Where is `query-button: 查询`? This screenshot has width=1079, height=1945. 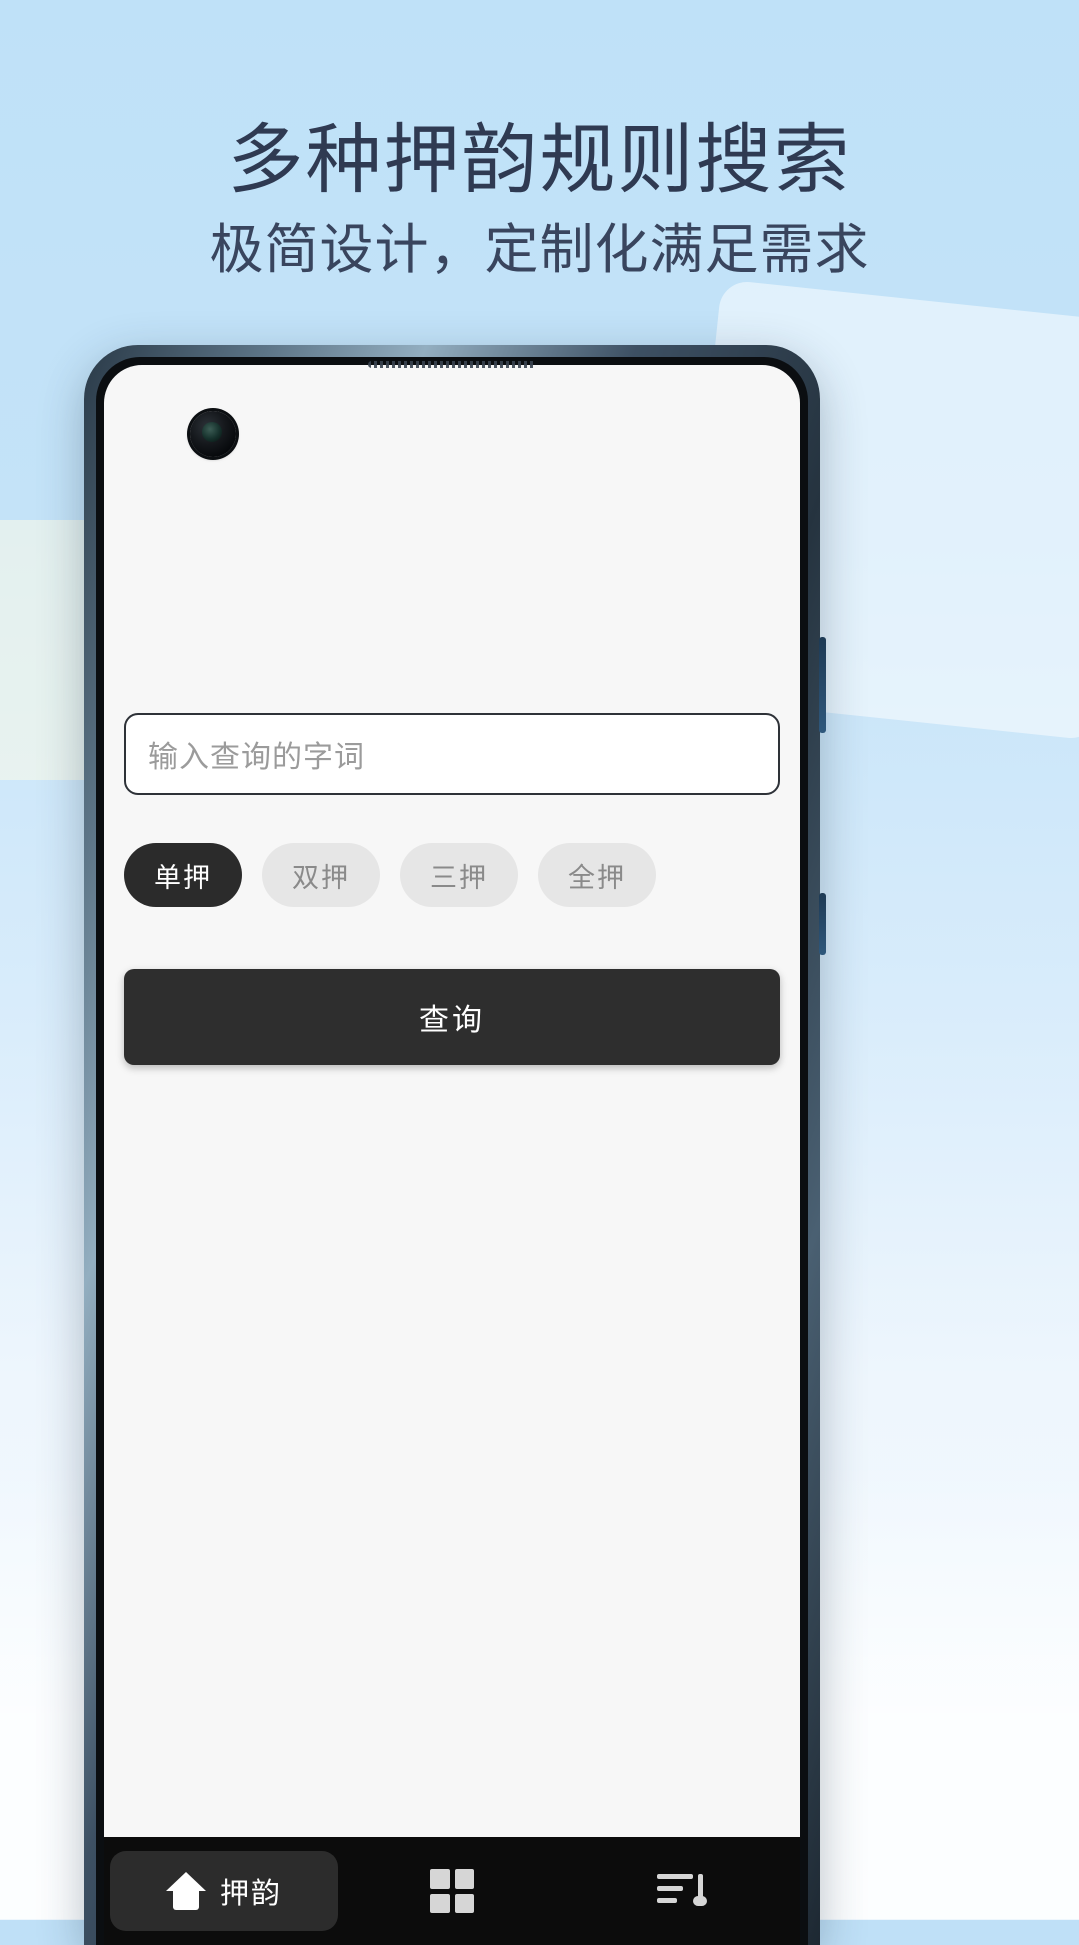
query-button: 查询 is located at coordinates (452, 1017).